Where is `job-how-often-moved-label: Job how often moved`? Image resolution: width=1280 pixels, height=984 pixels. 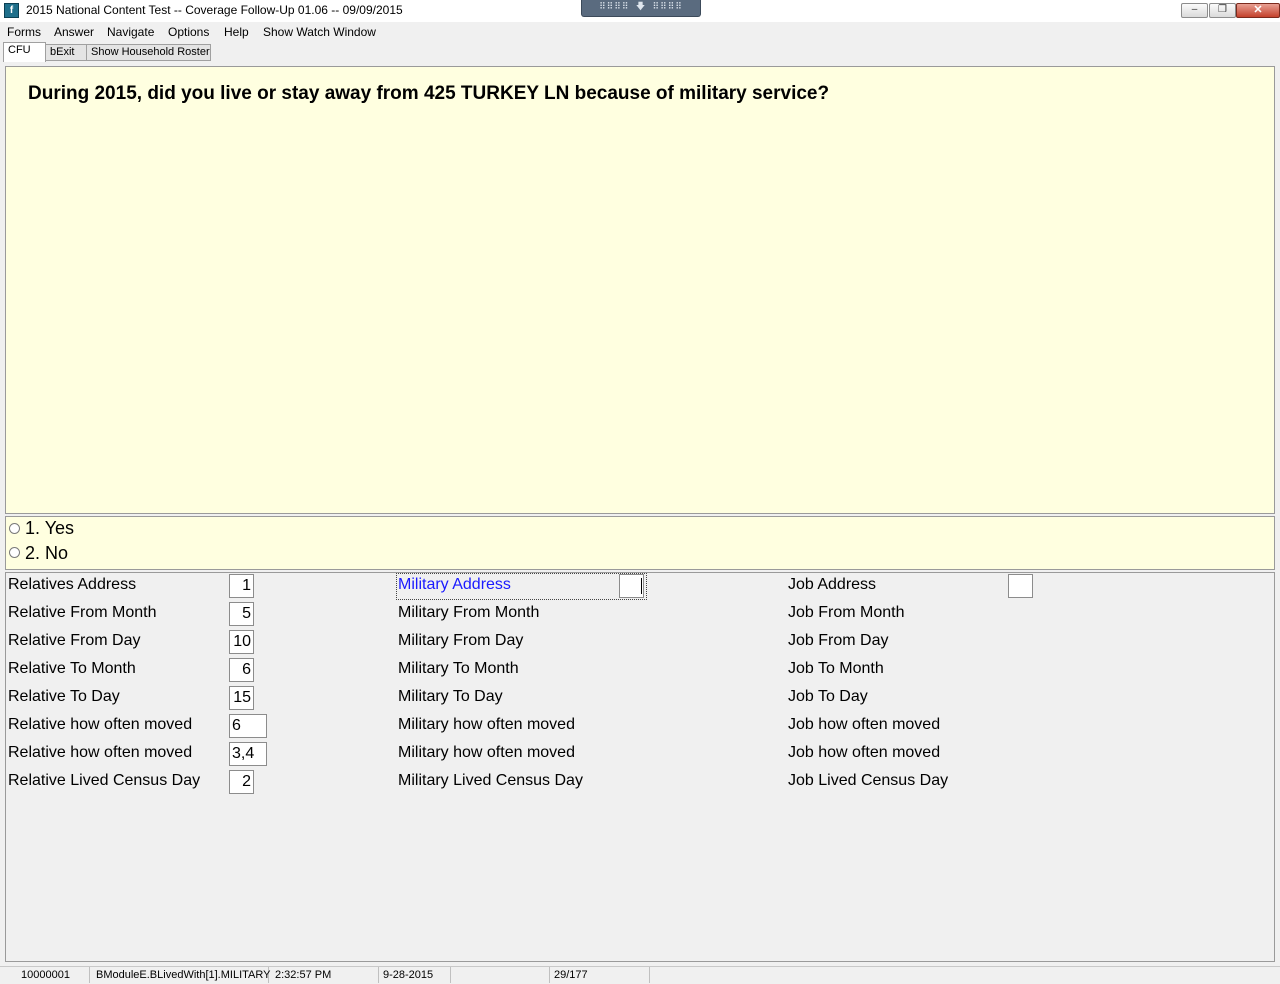
job-how-often-moved-label: Job how often moved is located at coordinates (864, 724).